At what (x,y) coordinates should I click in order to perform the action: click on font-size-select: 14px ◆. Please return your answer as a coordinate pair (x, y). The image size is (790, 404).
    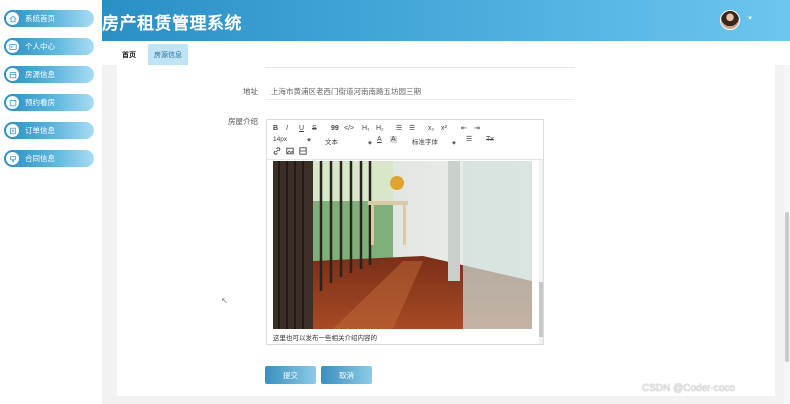
    Looking at the image, I should click on (292, 139).